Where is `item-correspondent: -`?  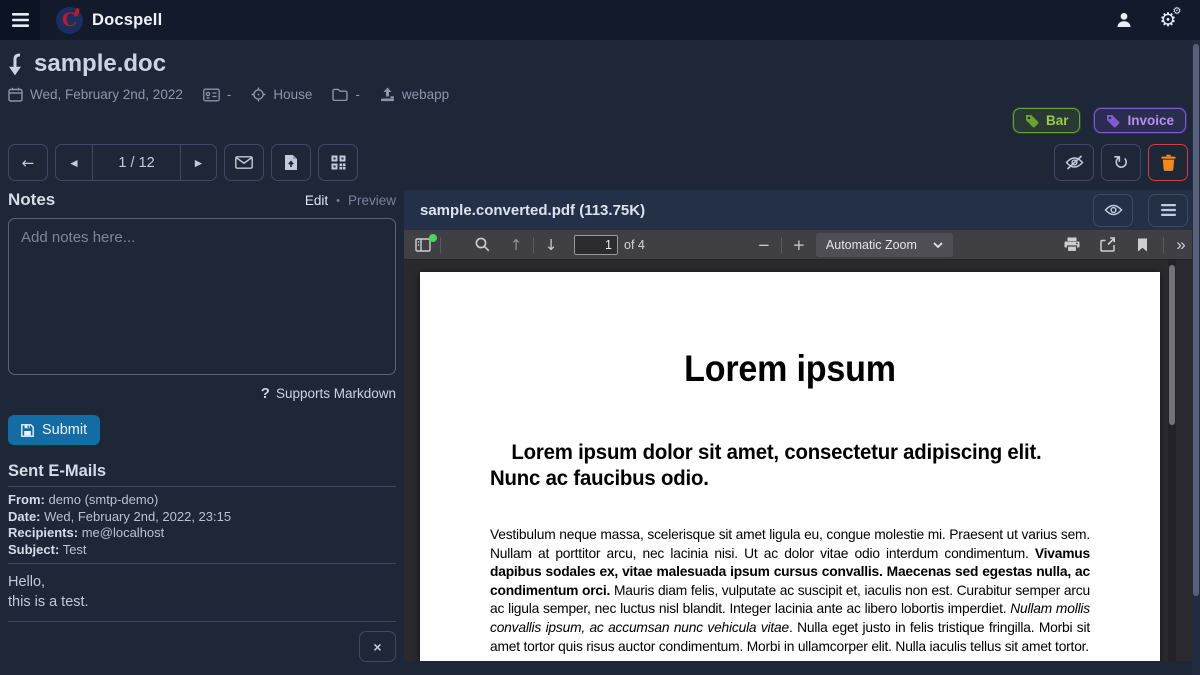
item-correspondent: - is located at coordinates (229, 94).